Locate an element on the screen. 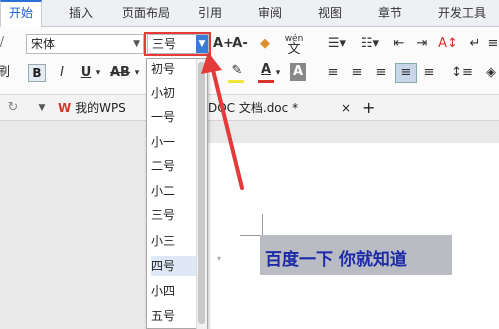  font-size-option: 小二 is located at coordinates (174, 191).